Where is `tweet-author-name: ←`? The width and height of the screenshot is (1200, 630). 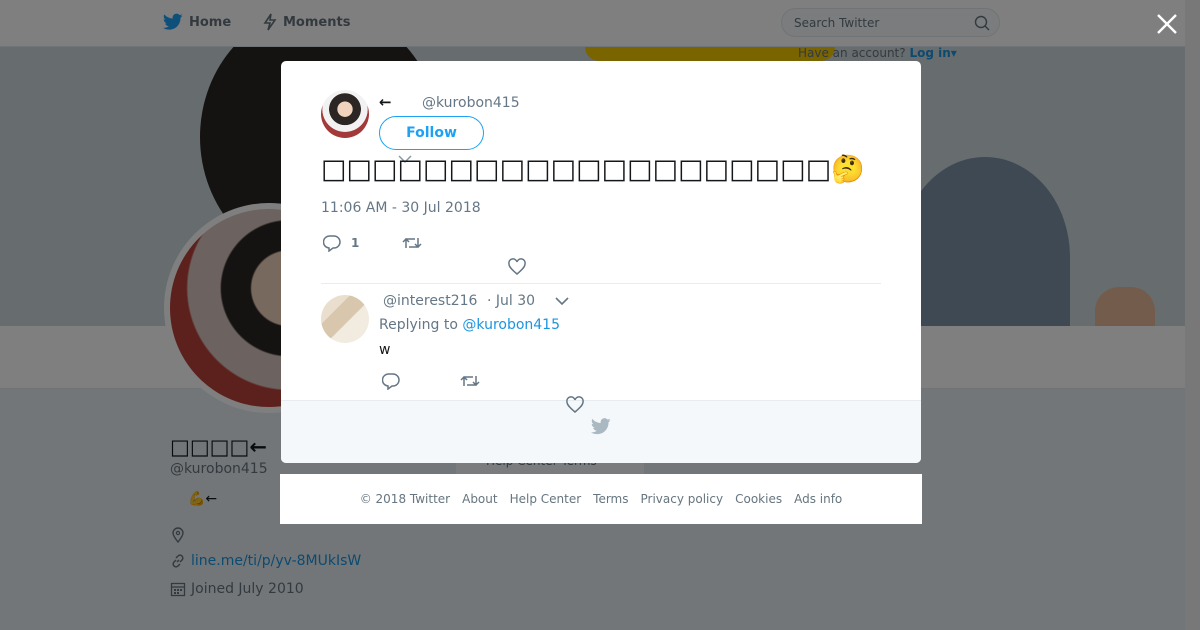
tweet-author-name: ← is located at coordinates (385, 102).